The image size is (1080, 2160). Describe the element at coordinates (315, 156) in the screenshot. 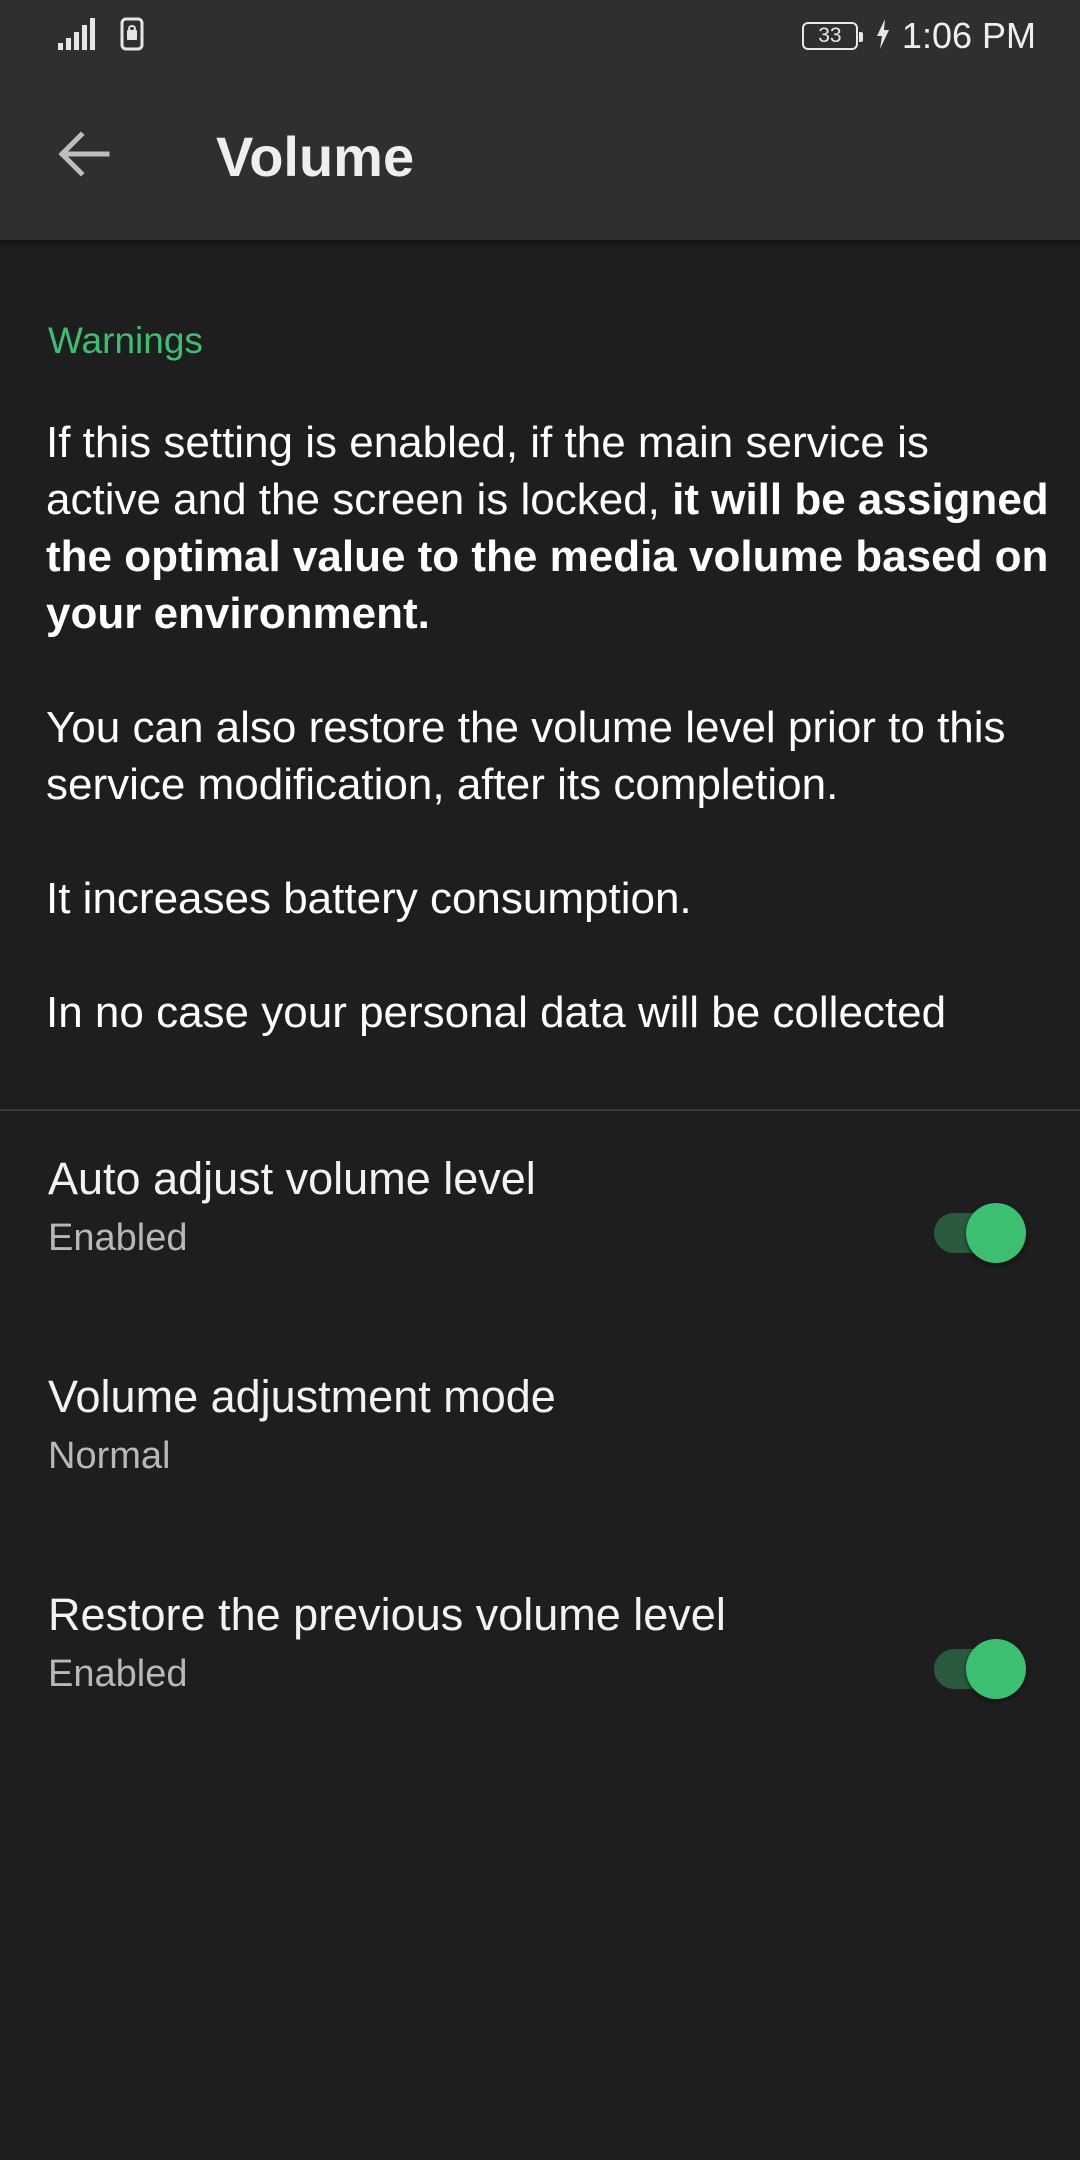

I see `page-title: Volume` at that location.